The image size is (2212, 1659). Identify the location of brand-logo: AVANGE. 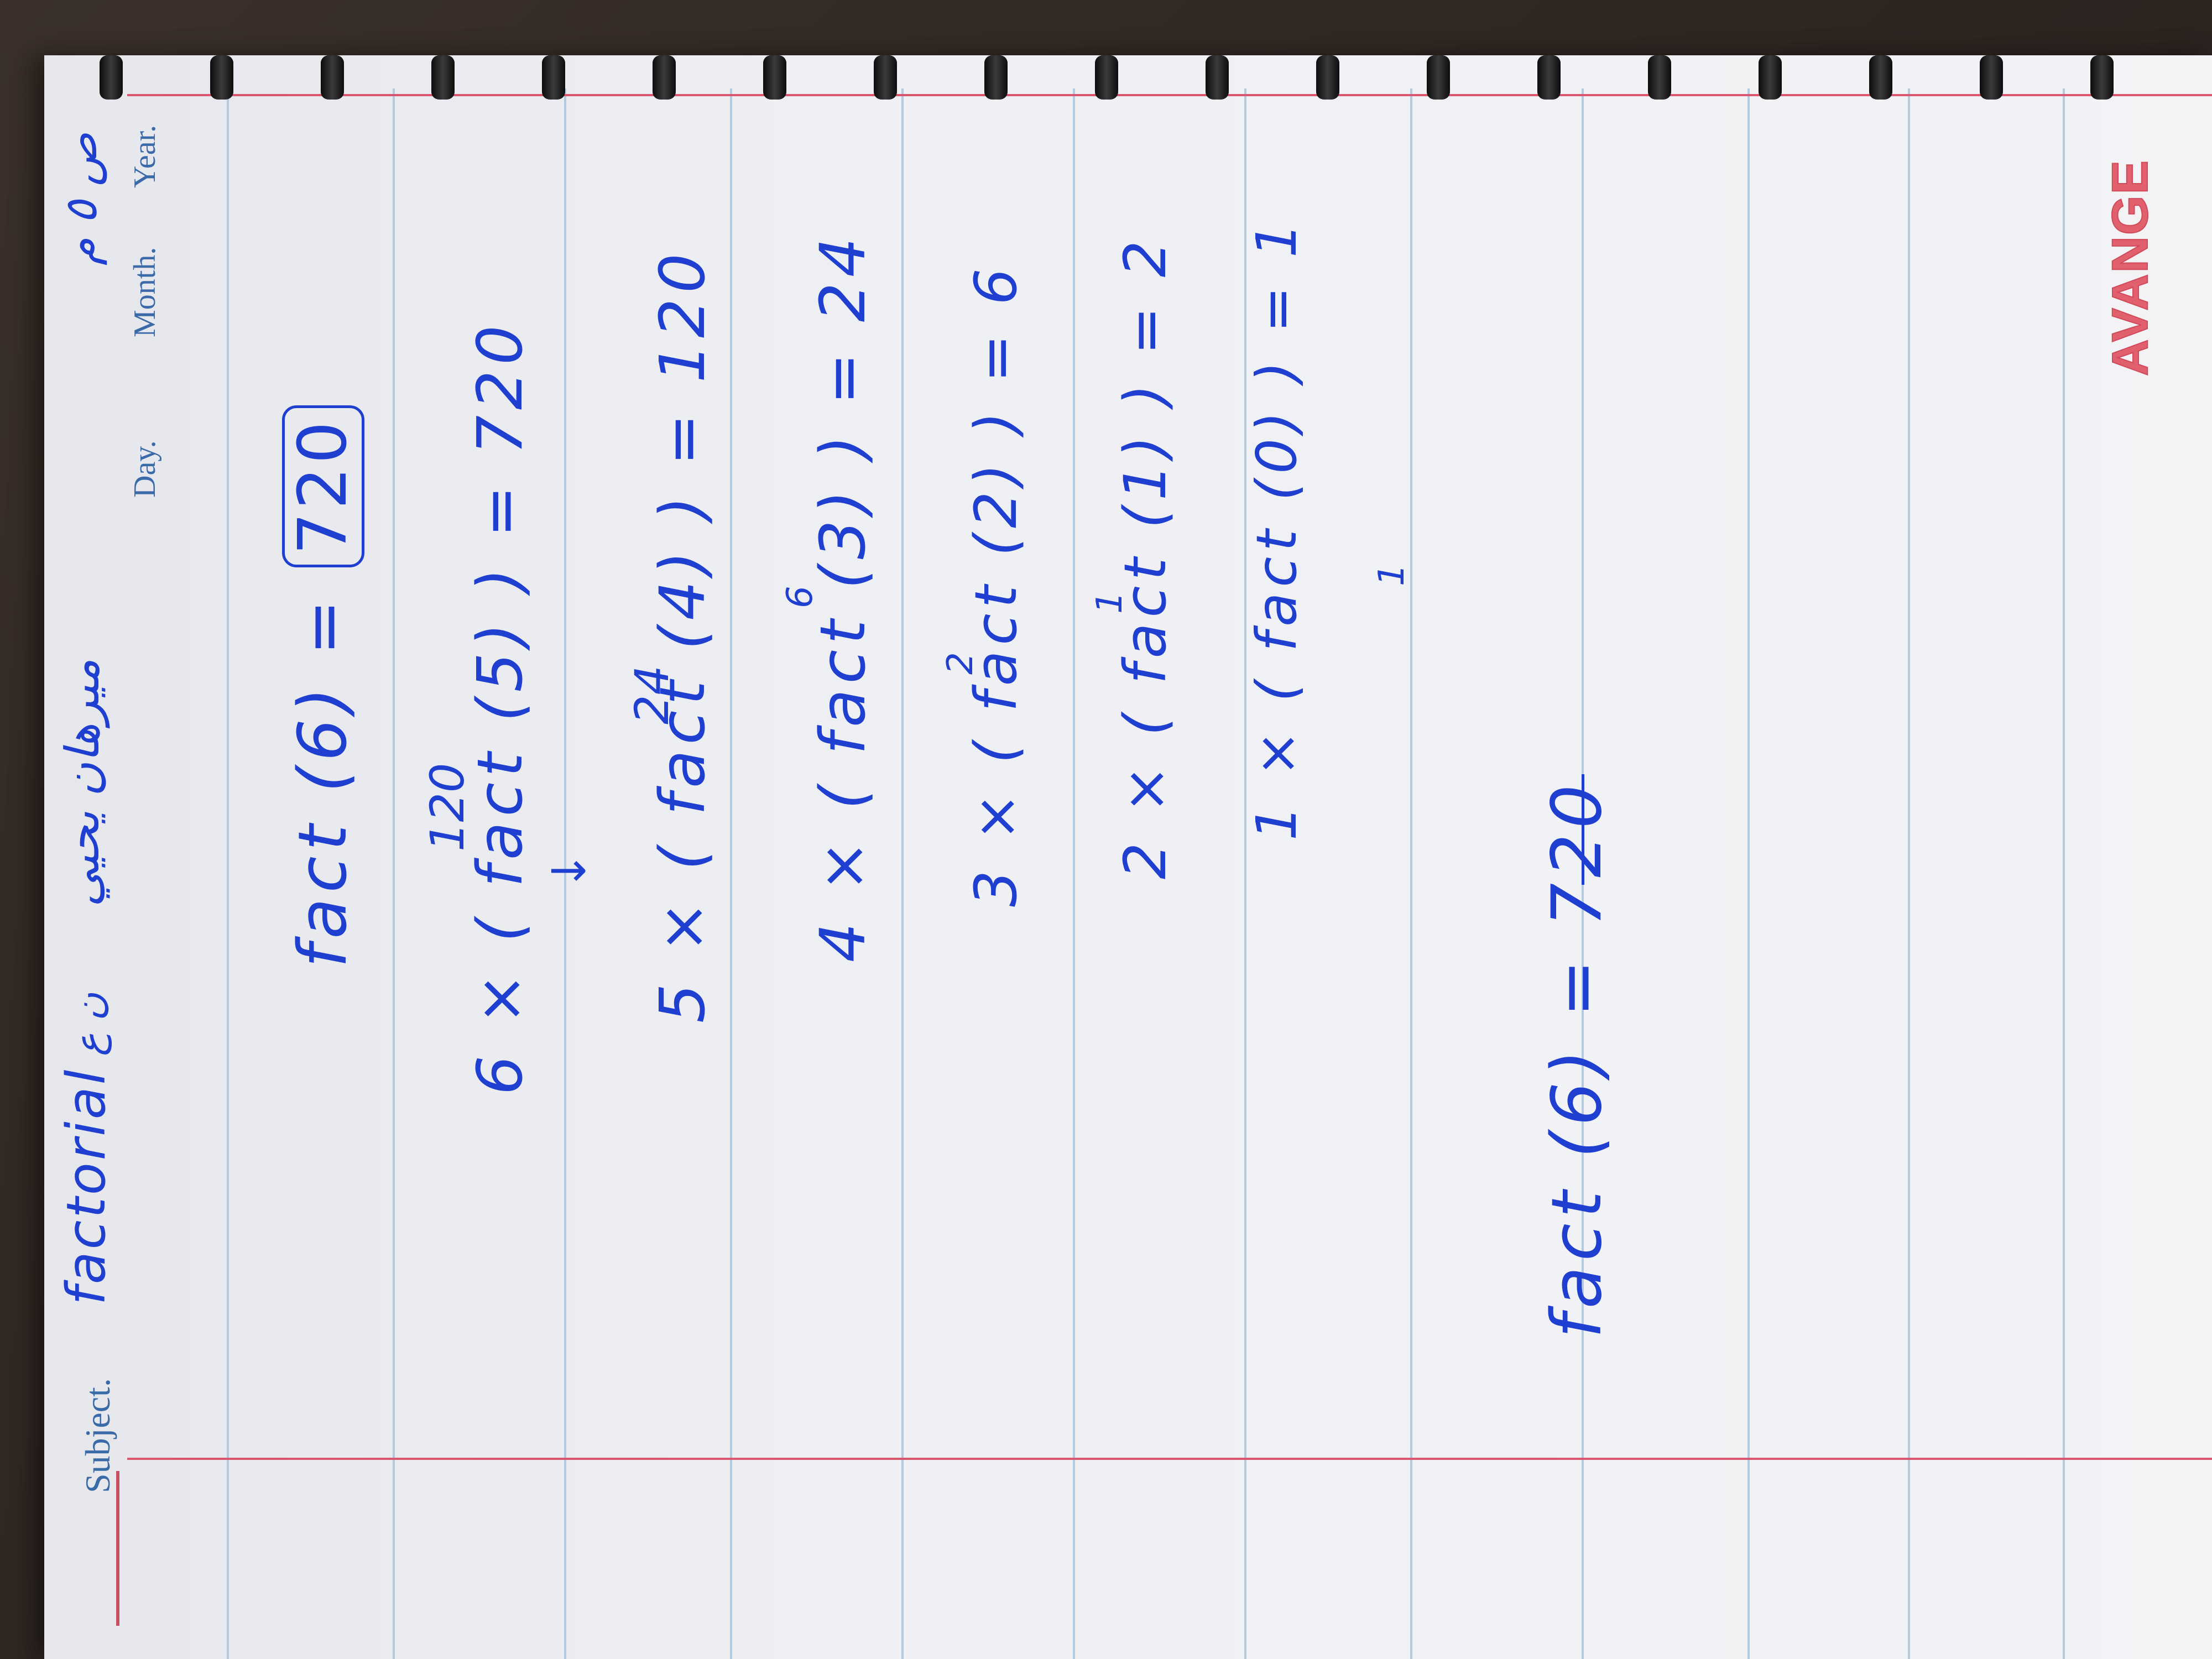
(2130, 268).